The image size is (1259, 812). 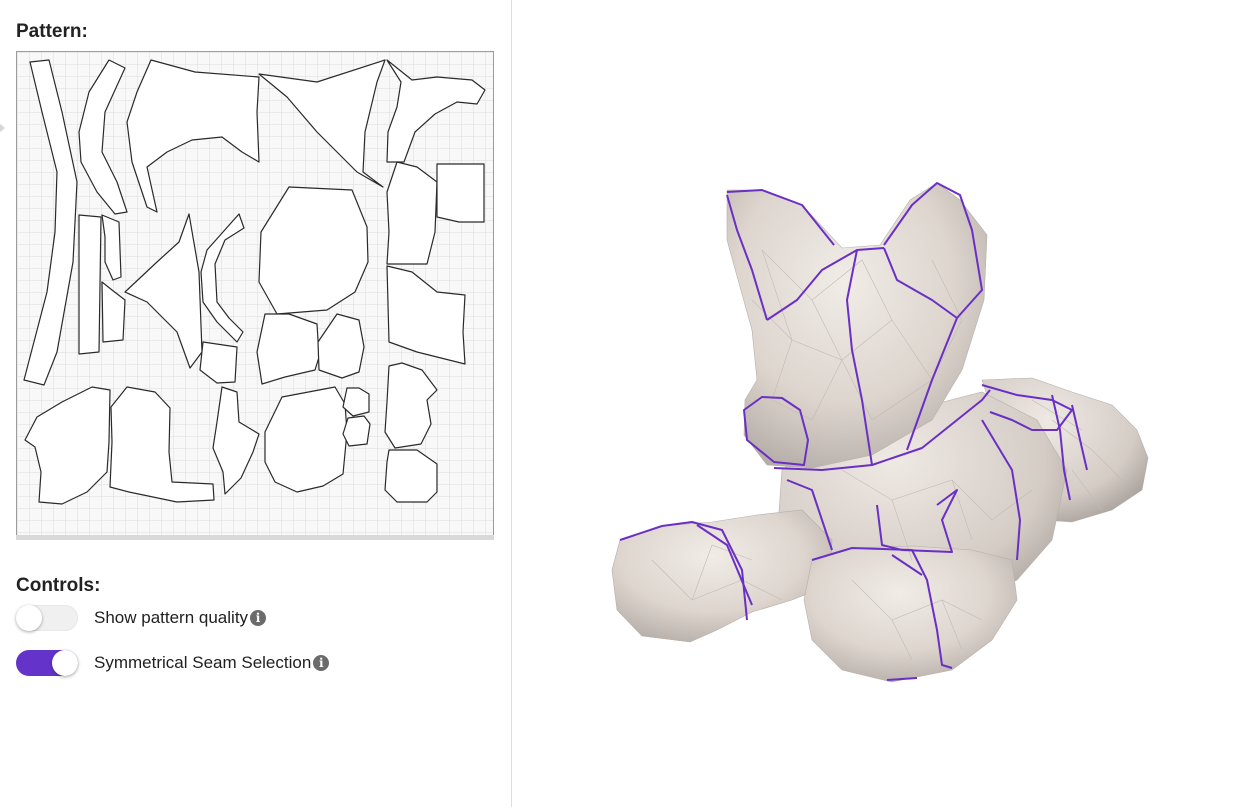 I want to click on show-pattern-quality-row: Show pattern quality i, so click(x=141, y=618).